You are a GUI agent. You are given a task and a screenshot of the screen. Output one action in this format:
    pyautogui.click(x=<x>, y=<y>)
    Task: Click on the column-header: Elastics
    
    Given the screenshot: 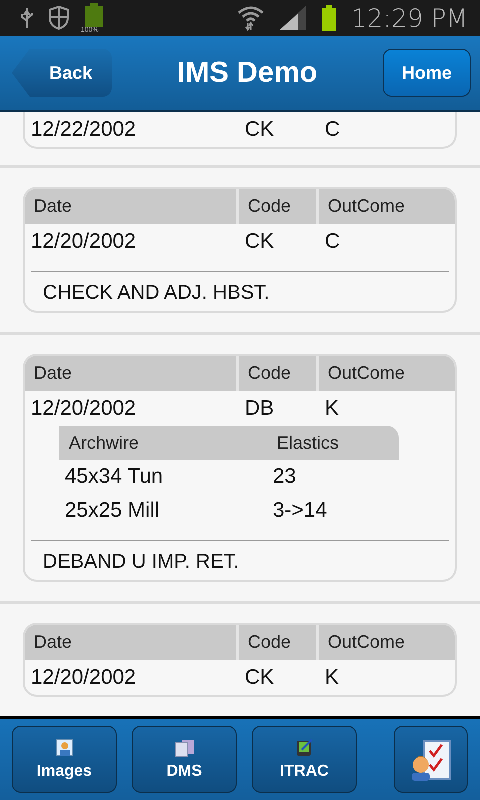 What is the action you would take?
    pyautogui.click(x=308, y=443)
    